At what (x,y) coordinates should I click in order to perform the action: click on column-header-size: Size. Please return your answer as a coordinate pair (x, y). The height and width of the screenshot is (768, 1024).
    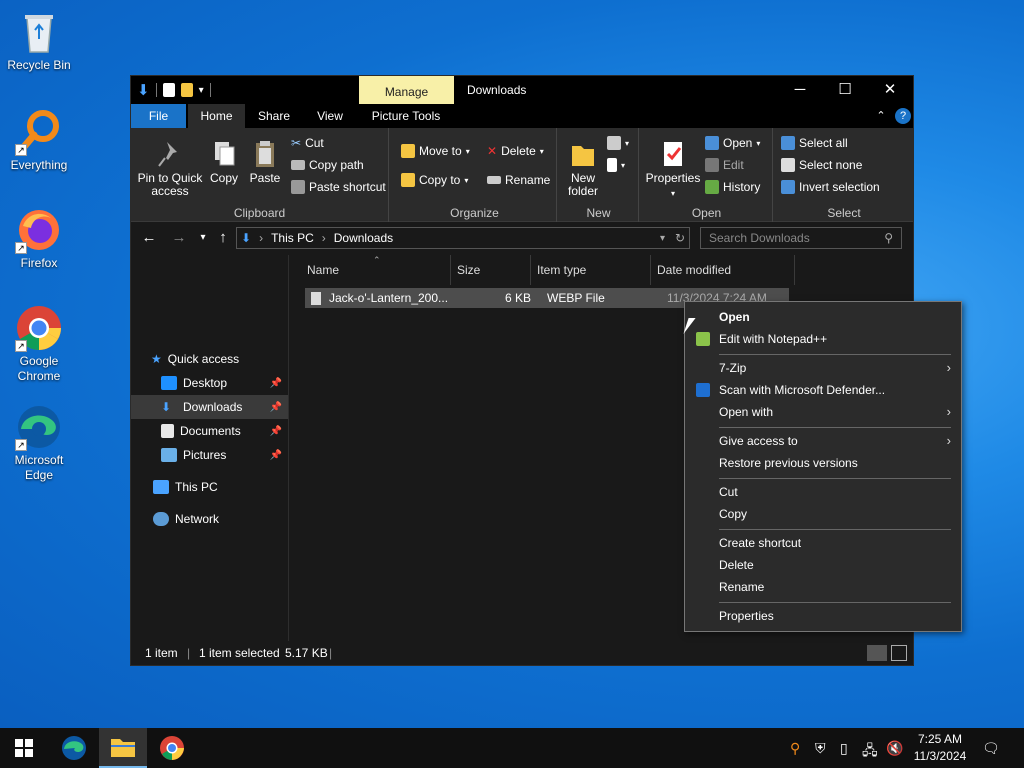
    Looking at the image, I should click on (491, 270).